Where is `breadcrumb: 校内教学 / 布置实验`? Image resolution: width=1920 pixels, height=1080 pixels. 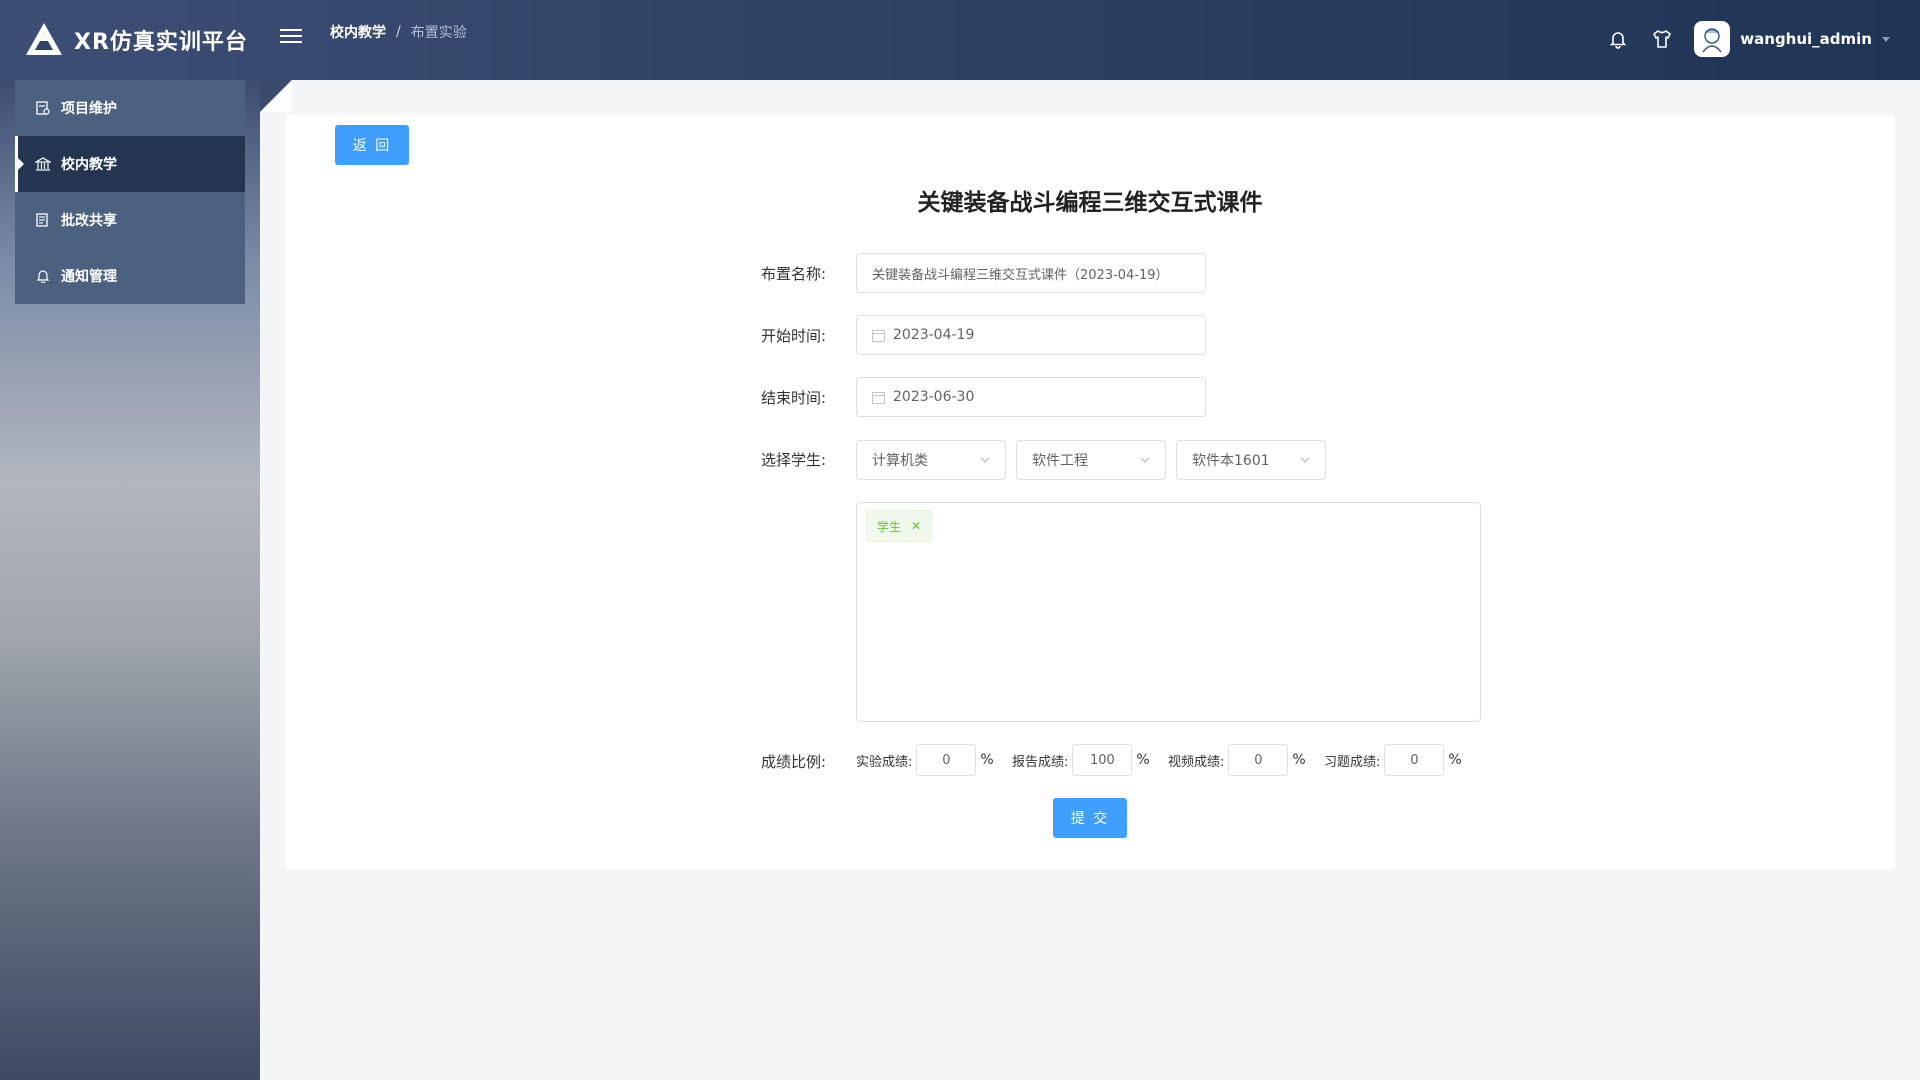
breadcrumb: 校内教学 / 布置实验 is located at coordinates (398, 32).